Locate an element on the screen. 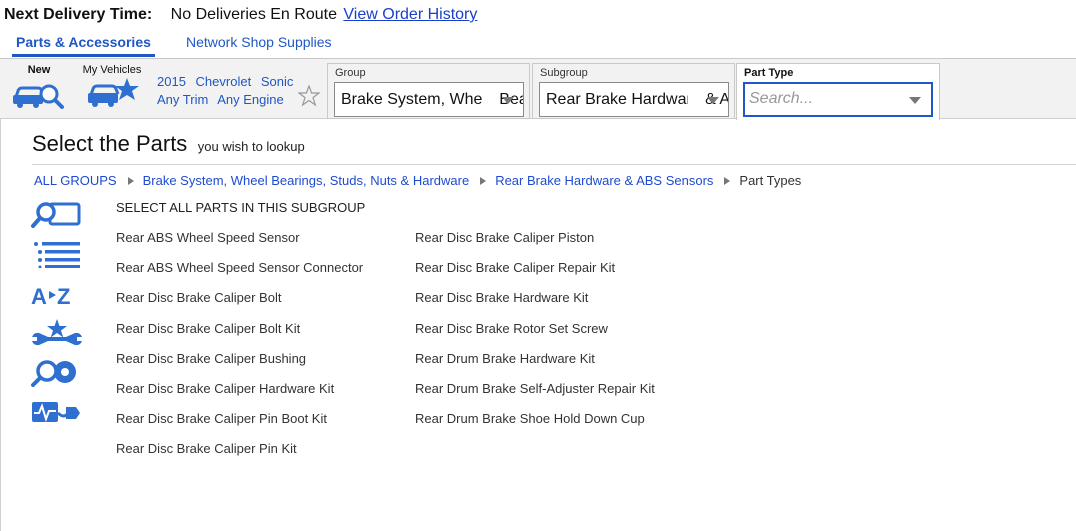 This screenshot has width=1076, height=531. tools-star-icon is located at coordinates (57, 333).